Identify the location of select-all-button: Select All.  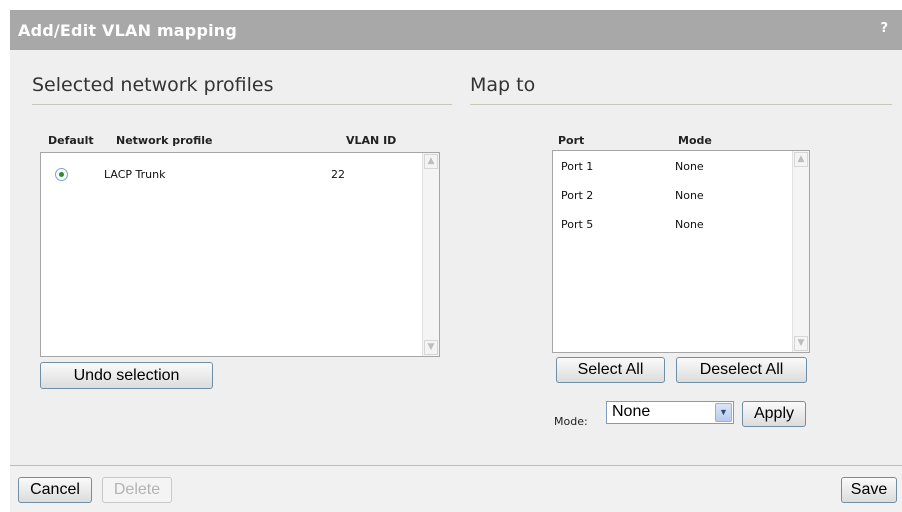
(610, 370).